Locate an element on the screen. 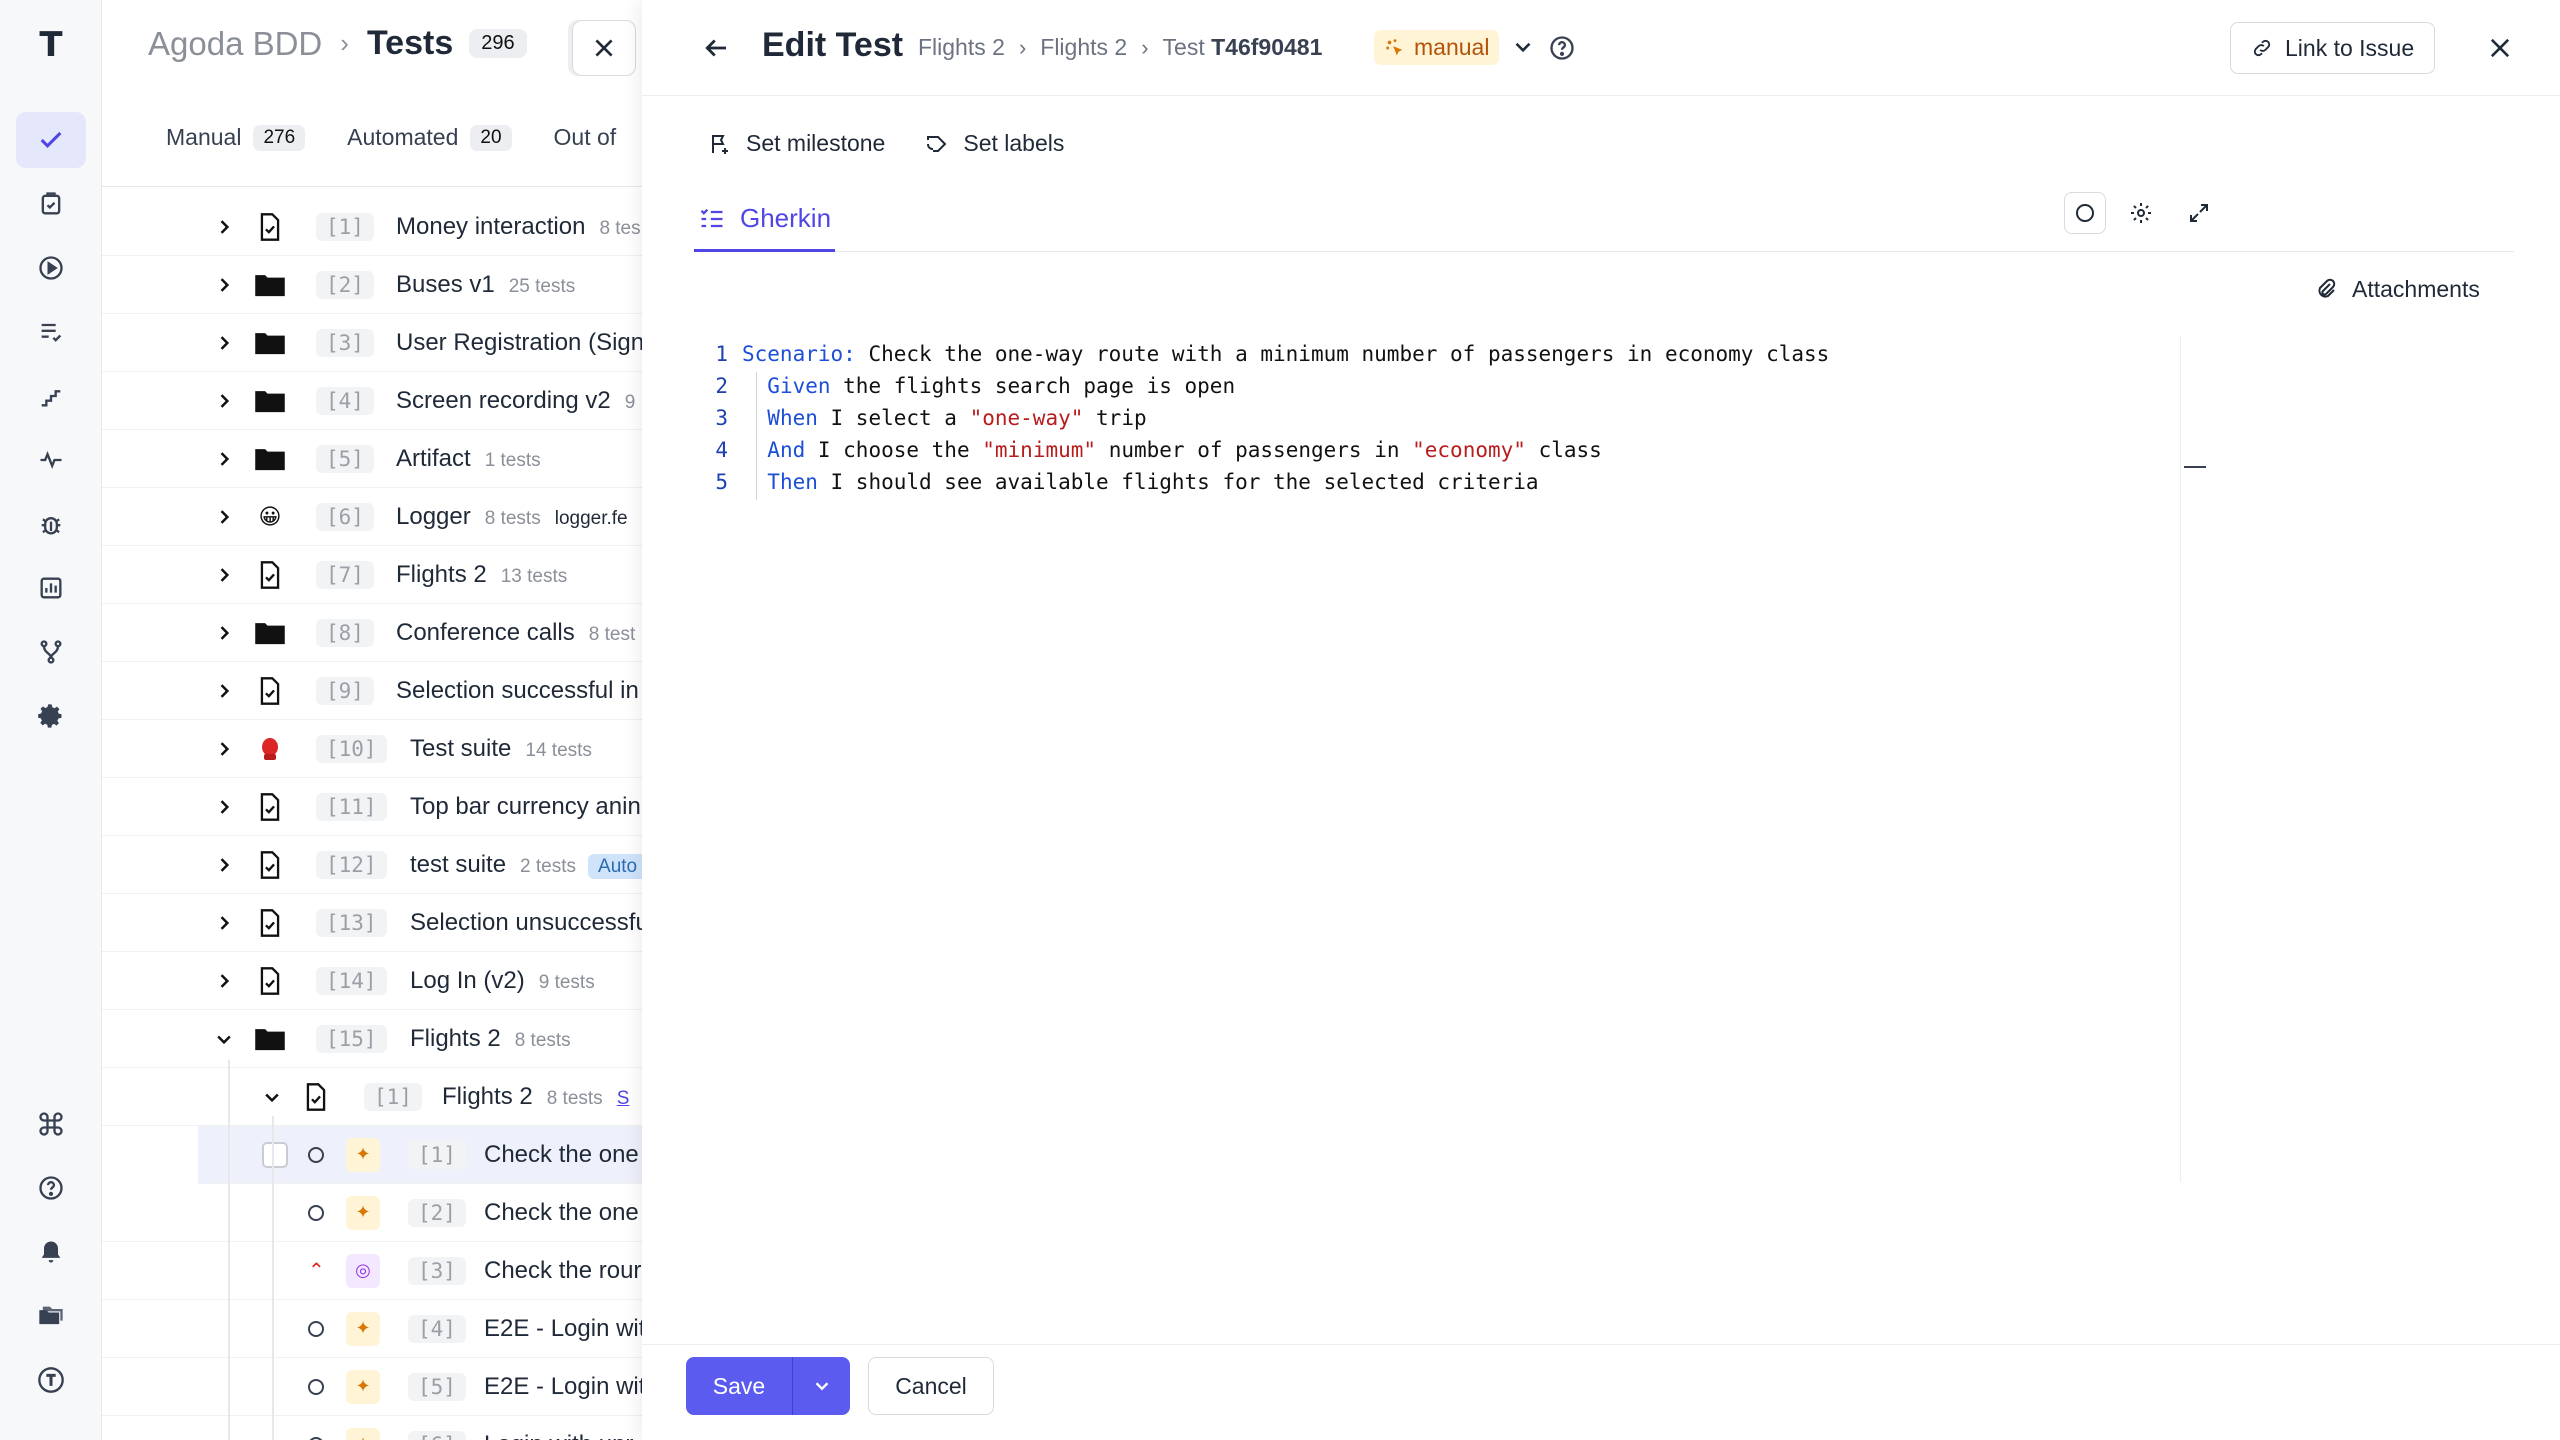 The width and height of the screenshot is (2560, 1440). tree-row: [11] Top bar currency anin is located at coordinates (372, 807).